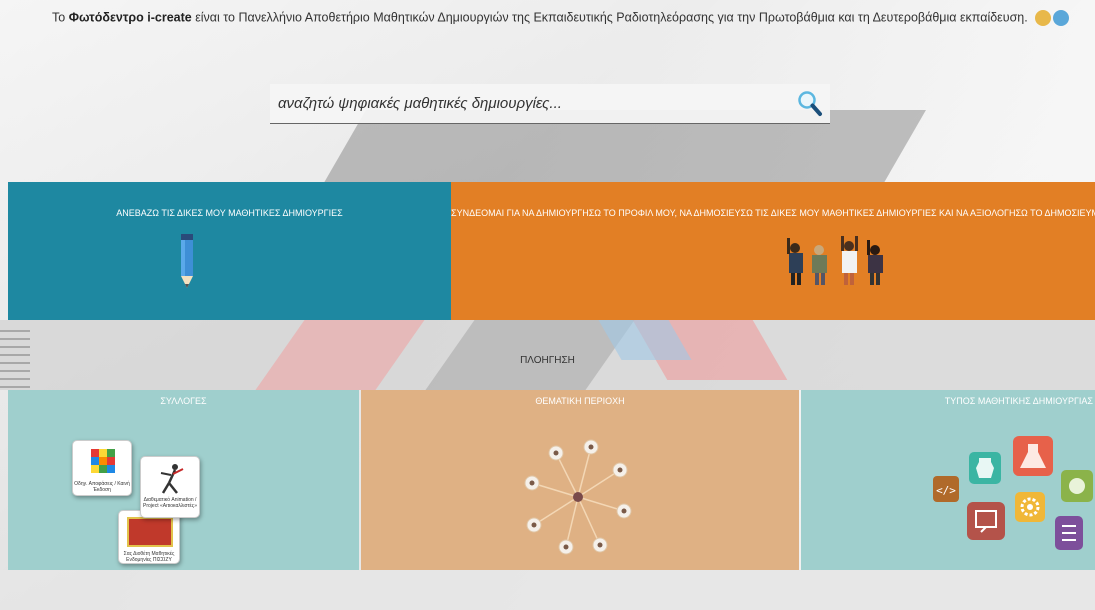 The image size is (1095, 610). What do you see at coordinates (1069, 533) in the screenshot?
I see `document-icon` at bounding box center [1069, 533].